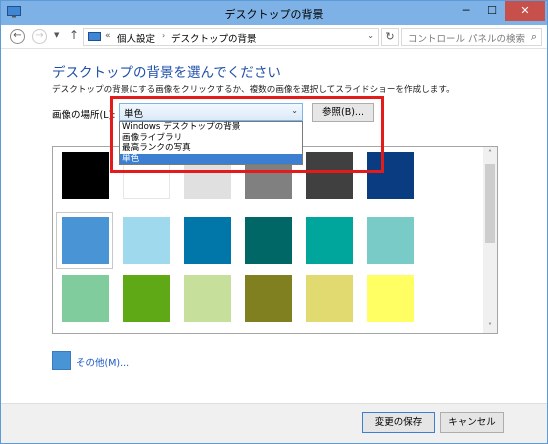  What do you see at coordinates (274, 423) in the screenshot?
I see `footer-bar: 変更の保存 キャンセル` at bounding box center [274, 423].